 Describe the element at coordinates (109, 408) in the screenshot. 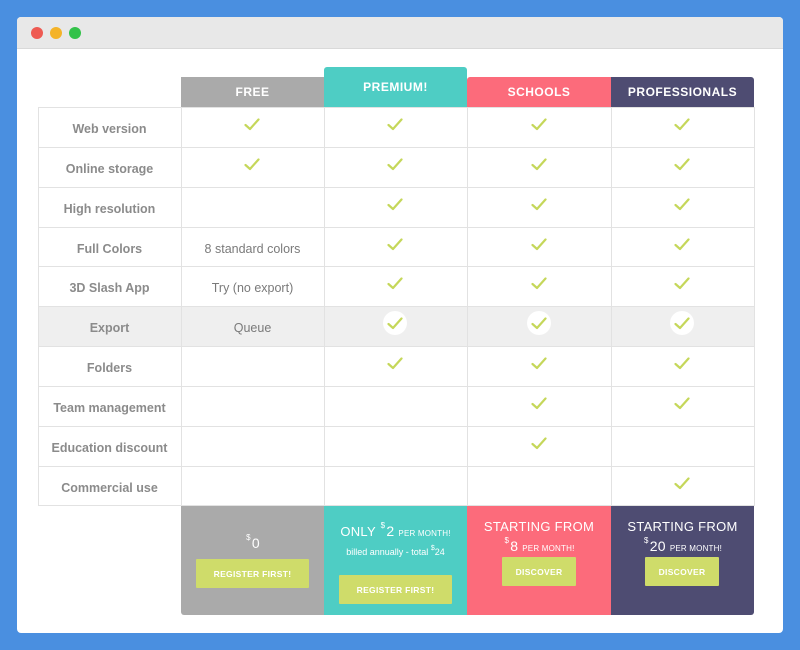

I see `feature-label: Team management` at that location.